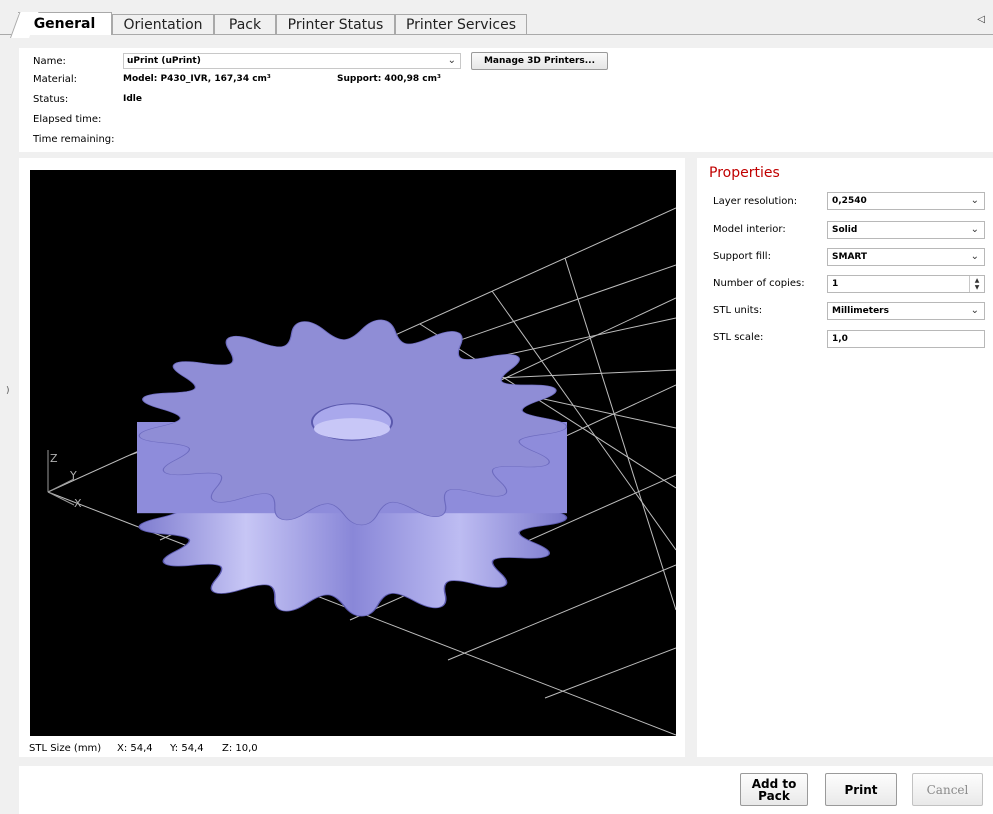 The height and width of the screenshot is (814, 993). Describe the element at coordinates (67, 119) in the screenshot. I see `elapsed-time-label: Elapsed time:` at that location.